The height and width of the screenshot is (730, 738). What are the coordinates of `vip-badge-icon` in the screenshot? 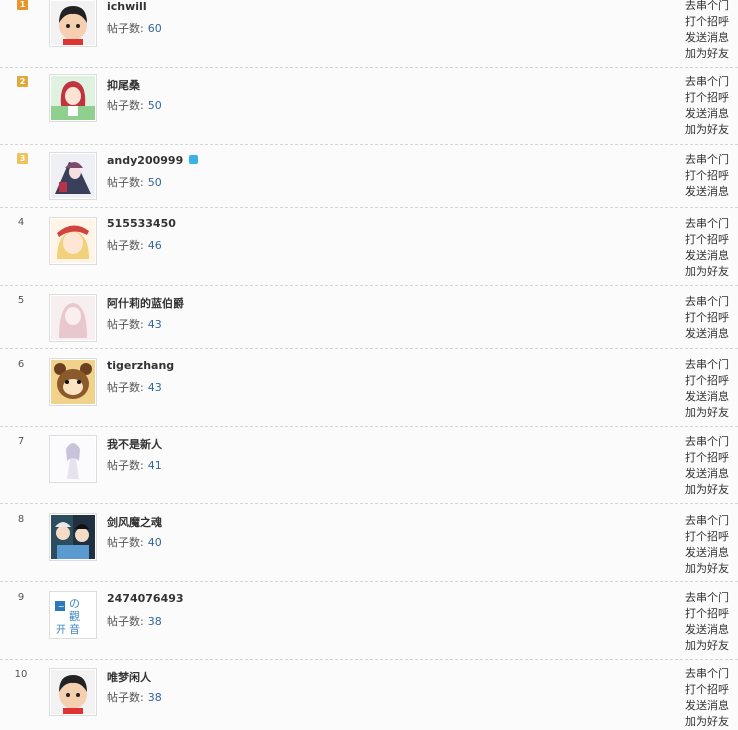 It's located at (194, 159).